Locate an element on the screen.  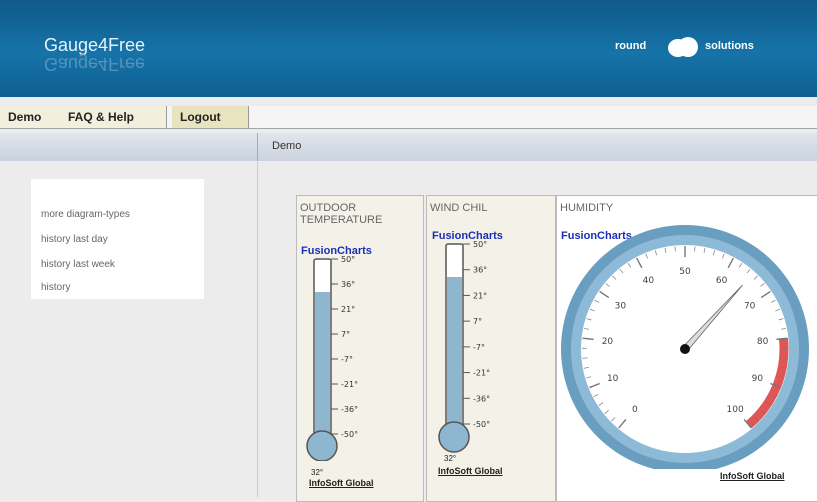
dial-label: 20 is located at coordinates (608, 342).